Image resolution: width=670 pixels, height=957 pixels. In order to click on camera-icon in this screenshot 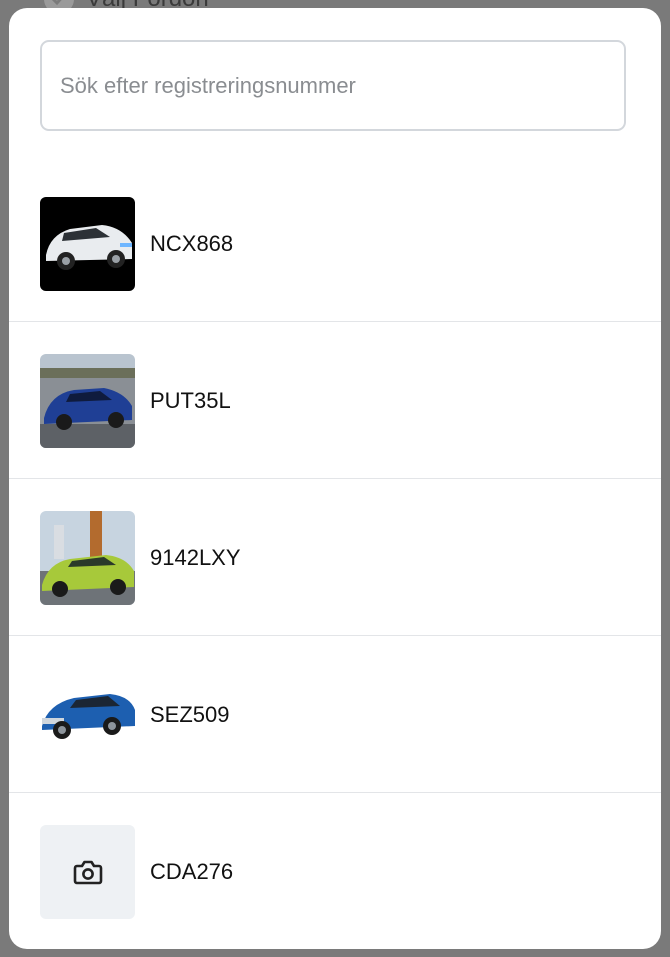, I will do `click(88, 872)`.